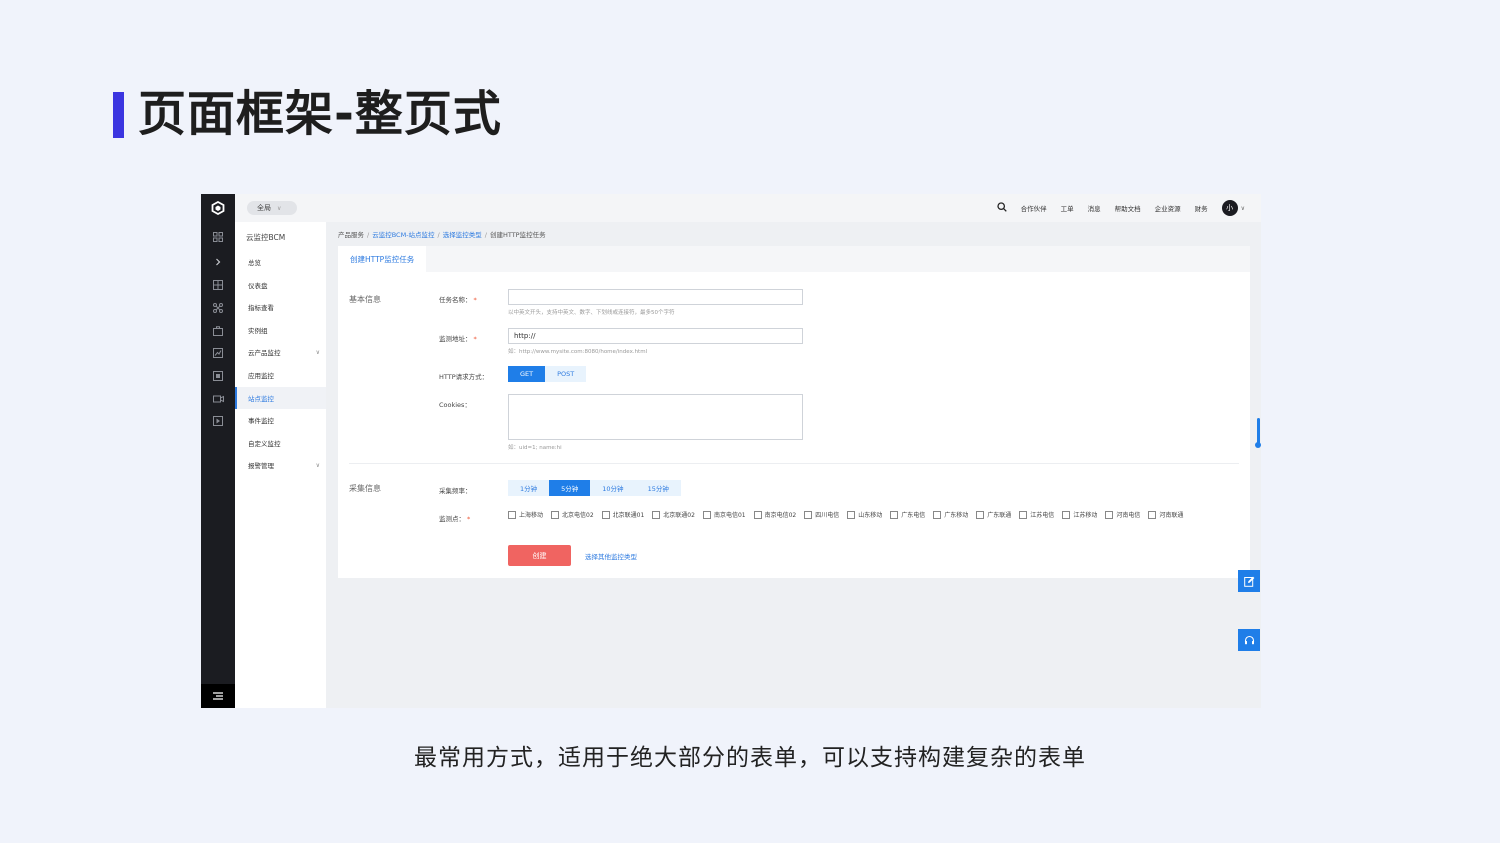 Image resolution: width=1500 pixels, height=843 pixels. I want to click on http-method-label: HTTP请求方式：, so click(464, 377).